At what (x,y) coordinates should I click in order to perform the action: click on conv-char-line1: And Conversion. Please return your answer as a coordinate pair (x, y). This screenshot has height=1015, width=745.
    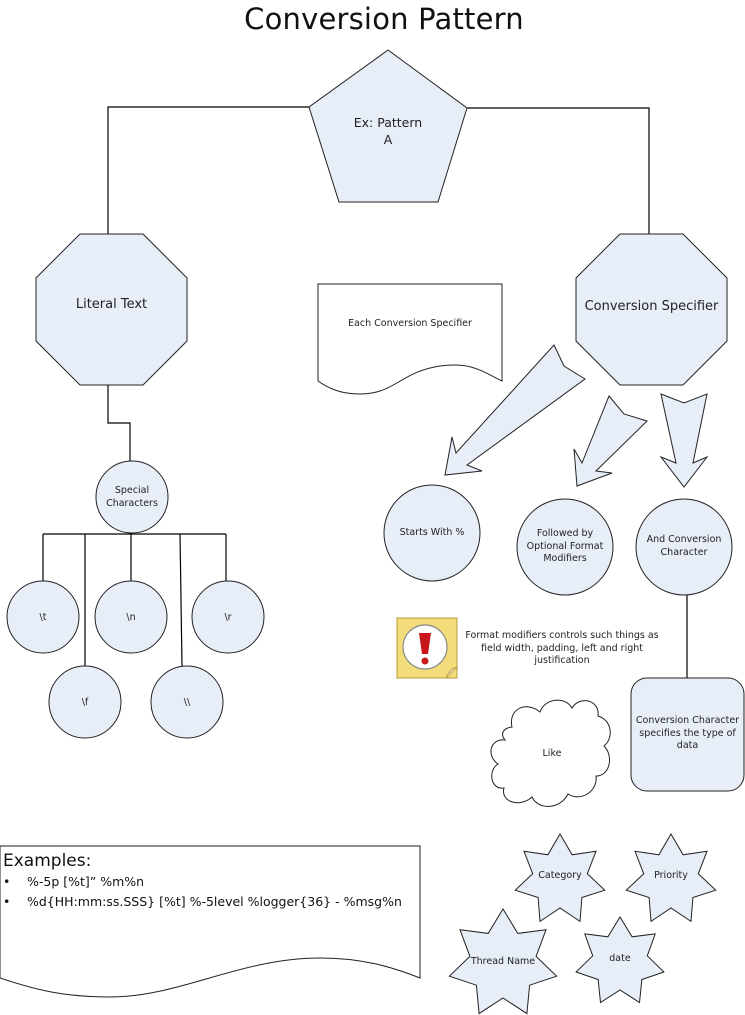
    Looking at the image, I should click on (684, 540).